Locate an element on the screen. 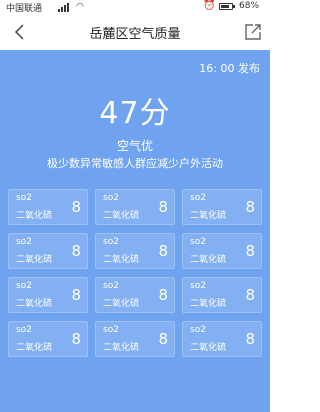 This screenshot has height=412, width=320. back-arrow-icon is located at coordinates (20, 32).